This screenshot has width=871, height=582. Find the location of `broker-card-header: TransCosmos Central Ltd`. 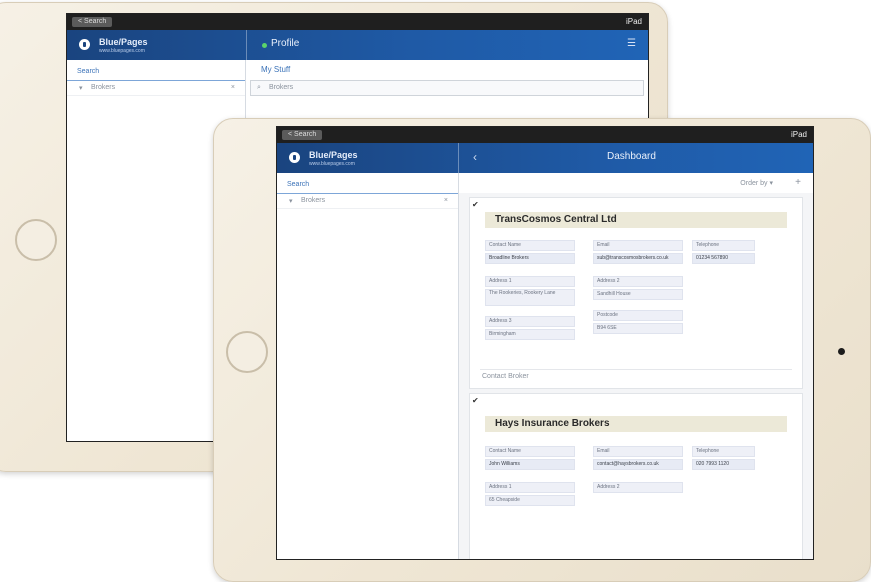

broker-card-header: TransCosmos Central Ltd is located at coordinates (636, 220).